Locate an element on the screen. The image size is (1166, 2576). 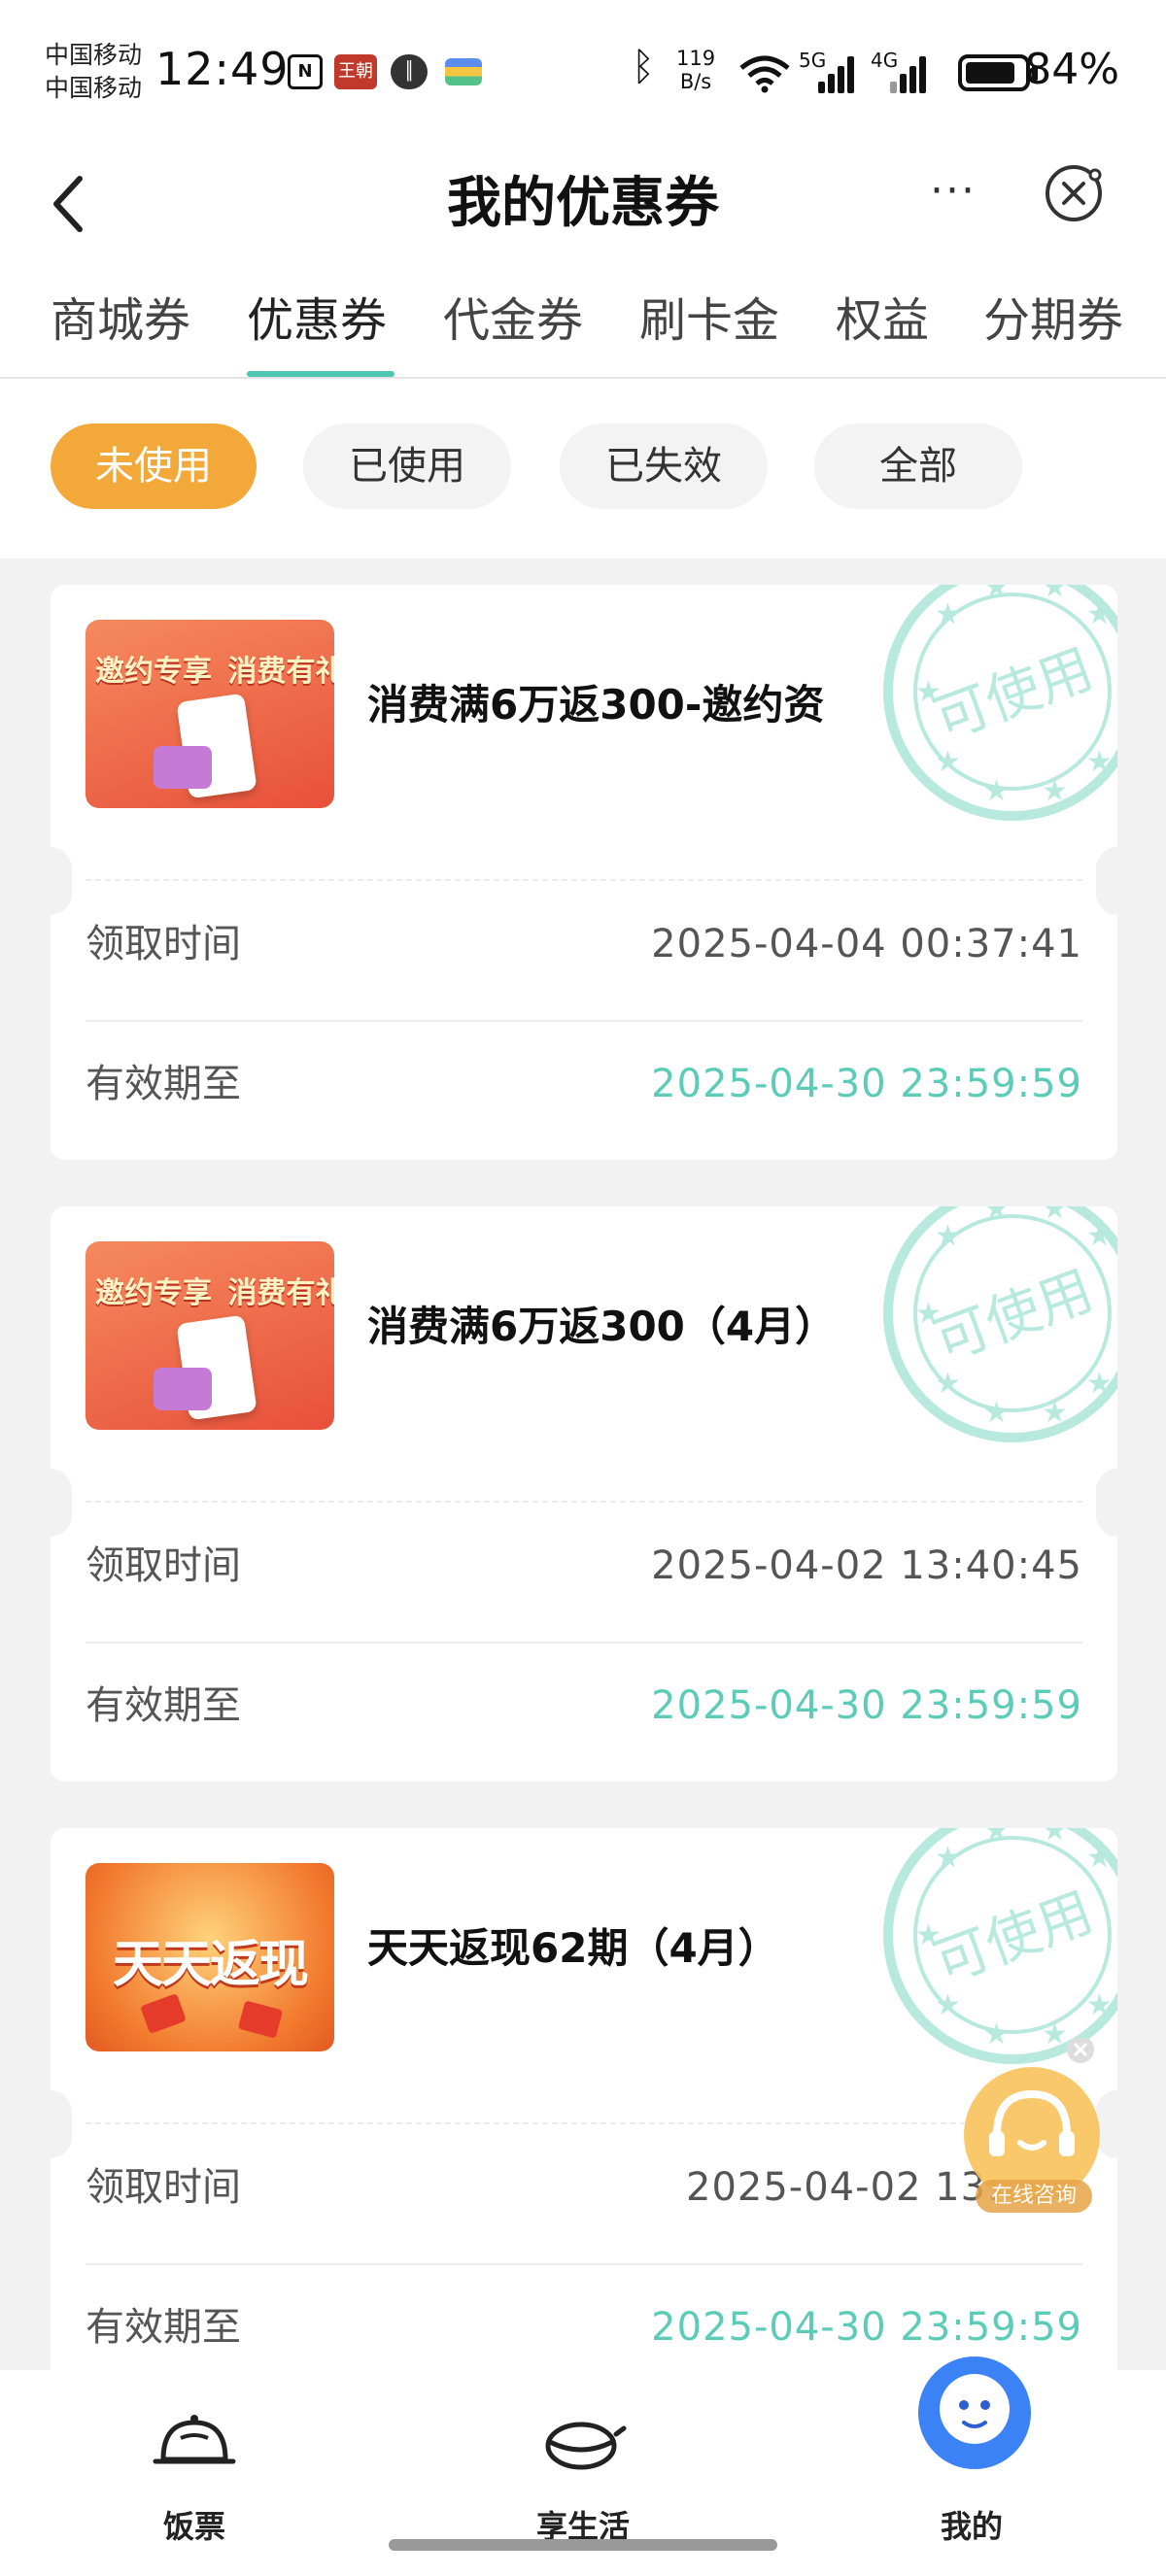
app-badge-icon: 王朝 is located at coordinates (355, 71).